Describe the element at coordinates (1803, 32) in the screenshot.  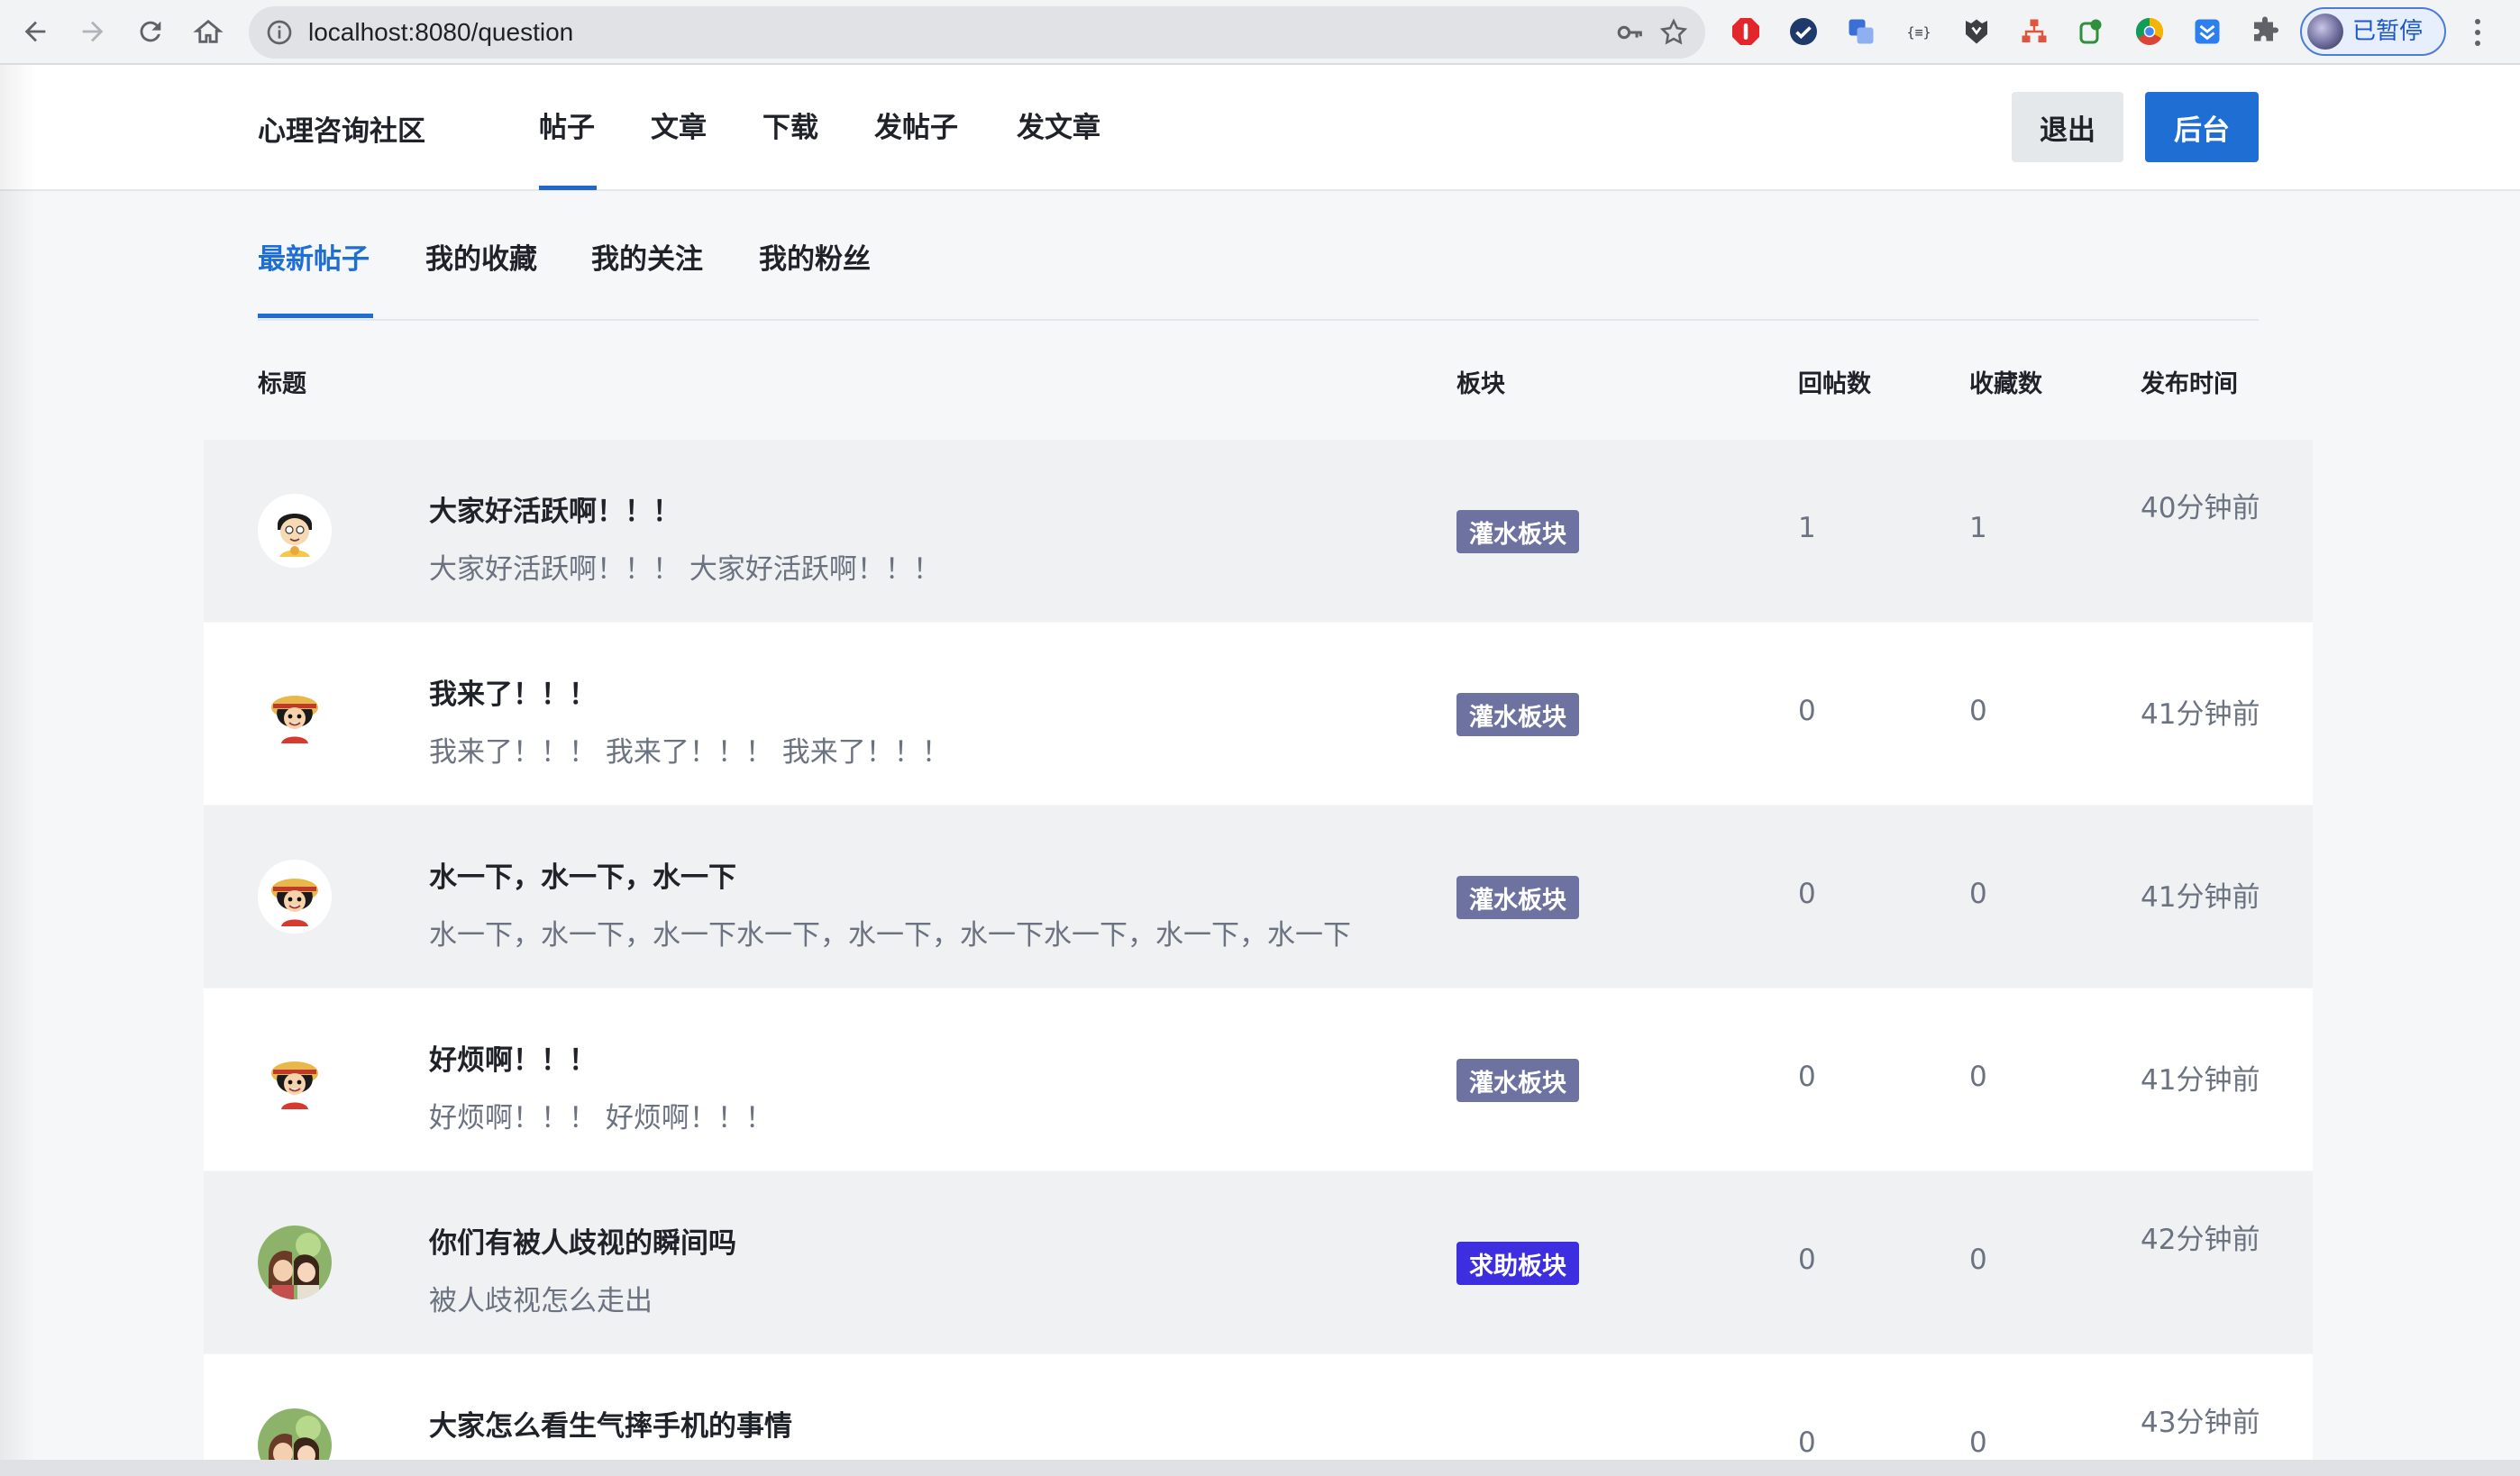
I see `checkmark-extension-icon` at that location.